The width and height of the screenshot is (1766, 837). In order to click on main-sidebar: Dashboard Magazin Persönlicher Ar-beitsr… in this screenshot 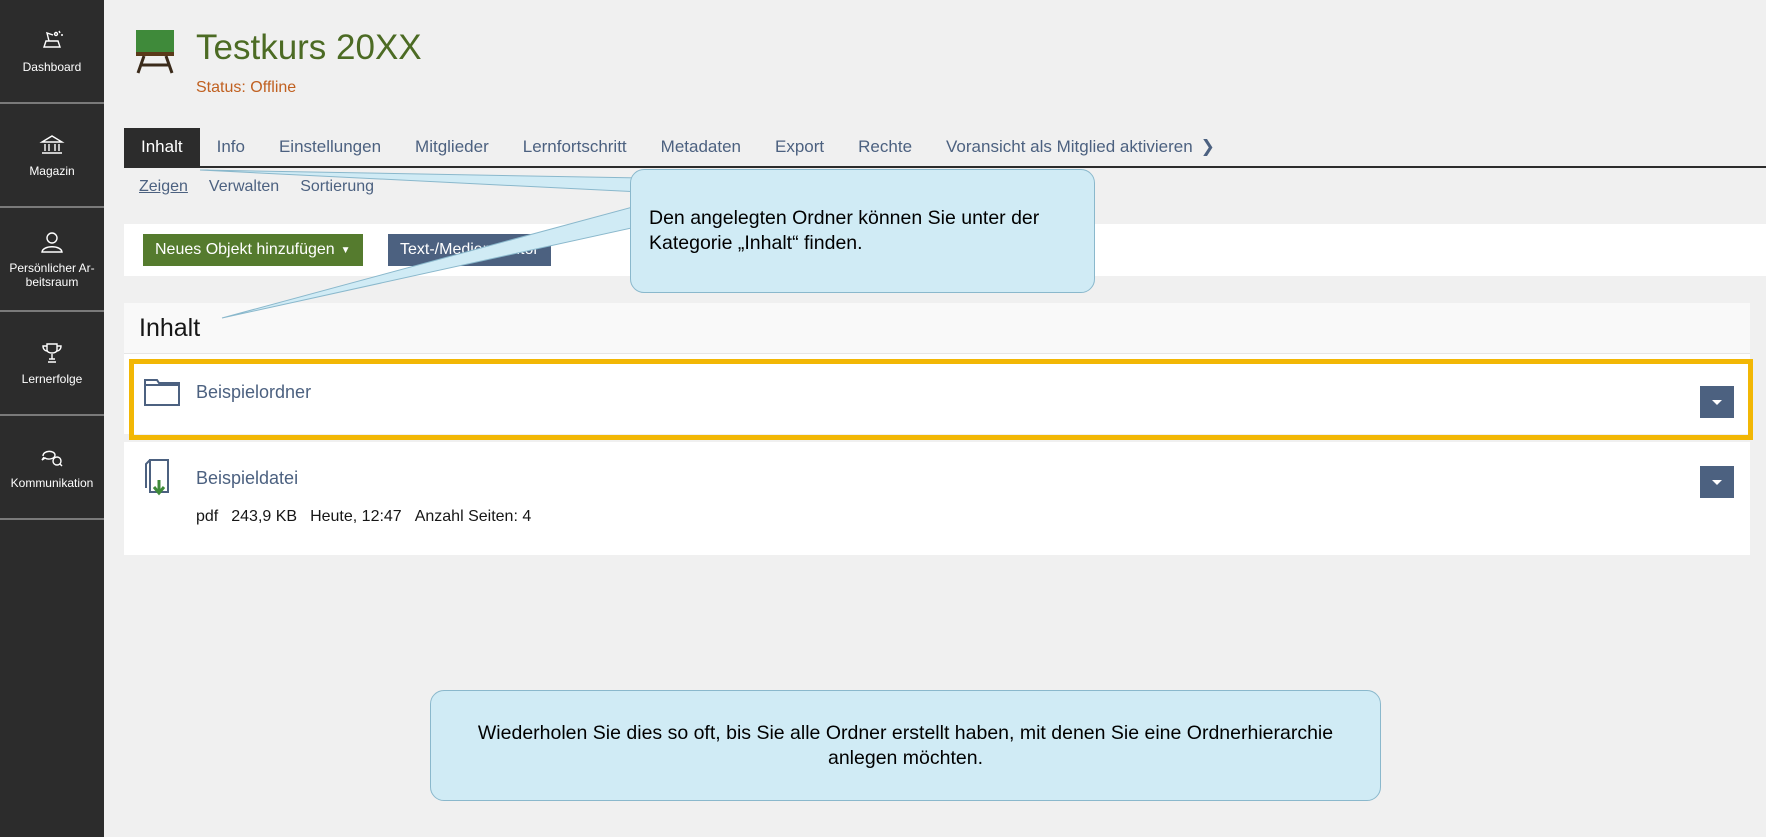, I will do `click(52, 418)`.